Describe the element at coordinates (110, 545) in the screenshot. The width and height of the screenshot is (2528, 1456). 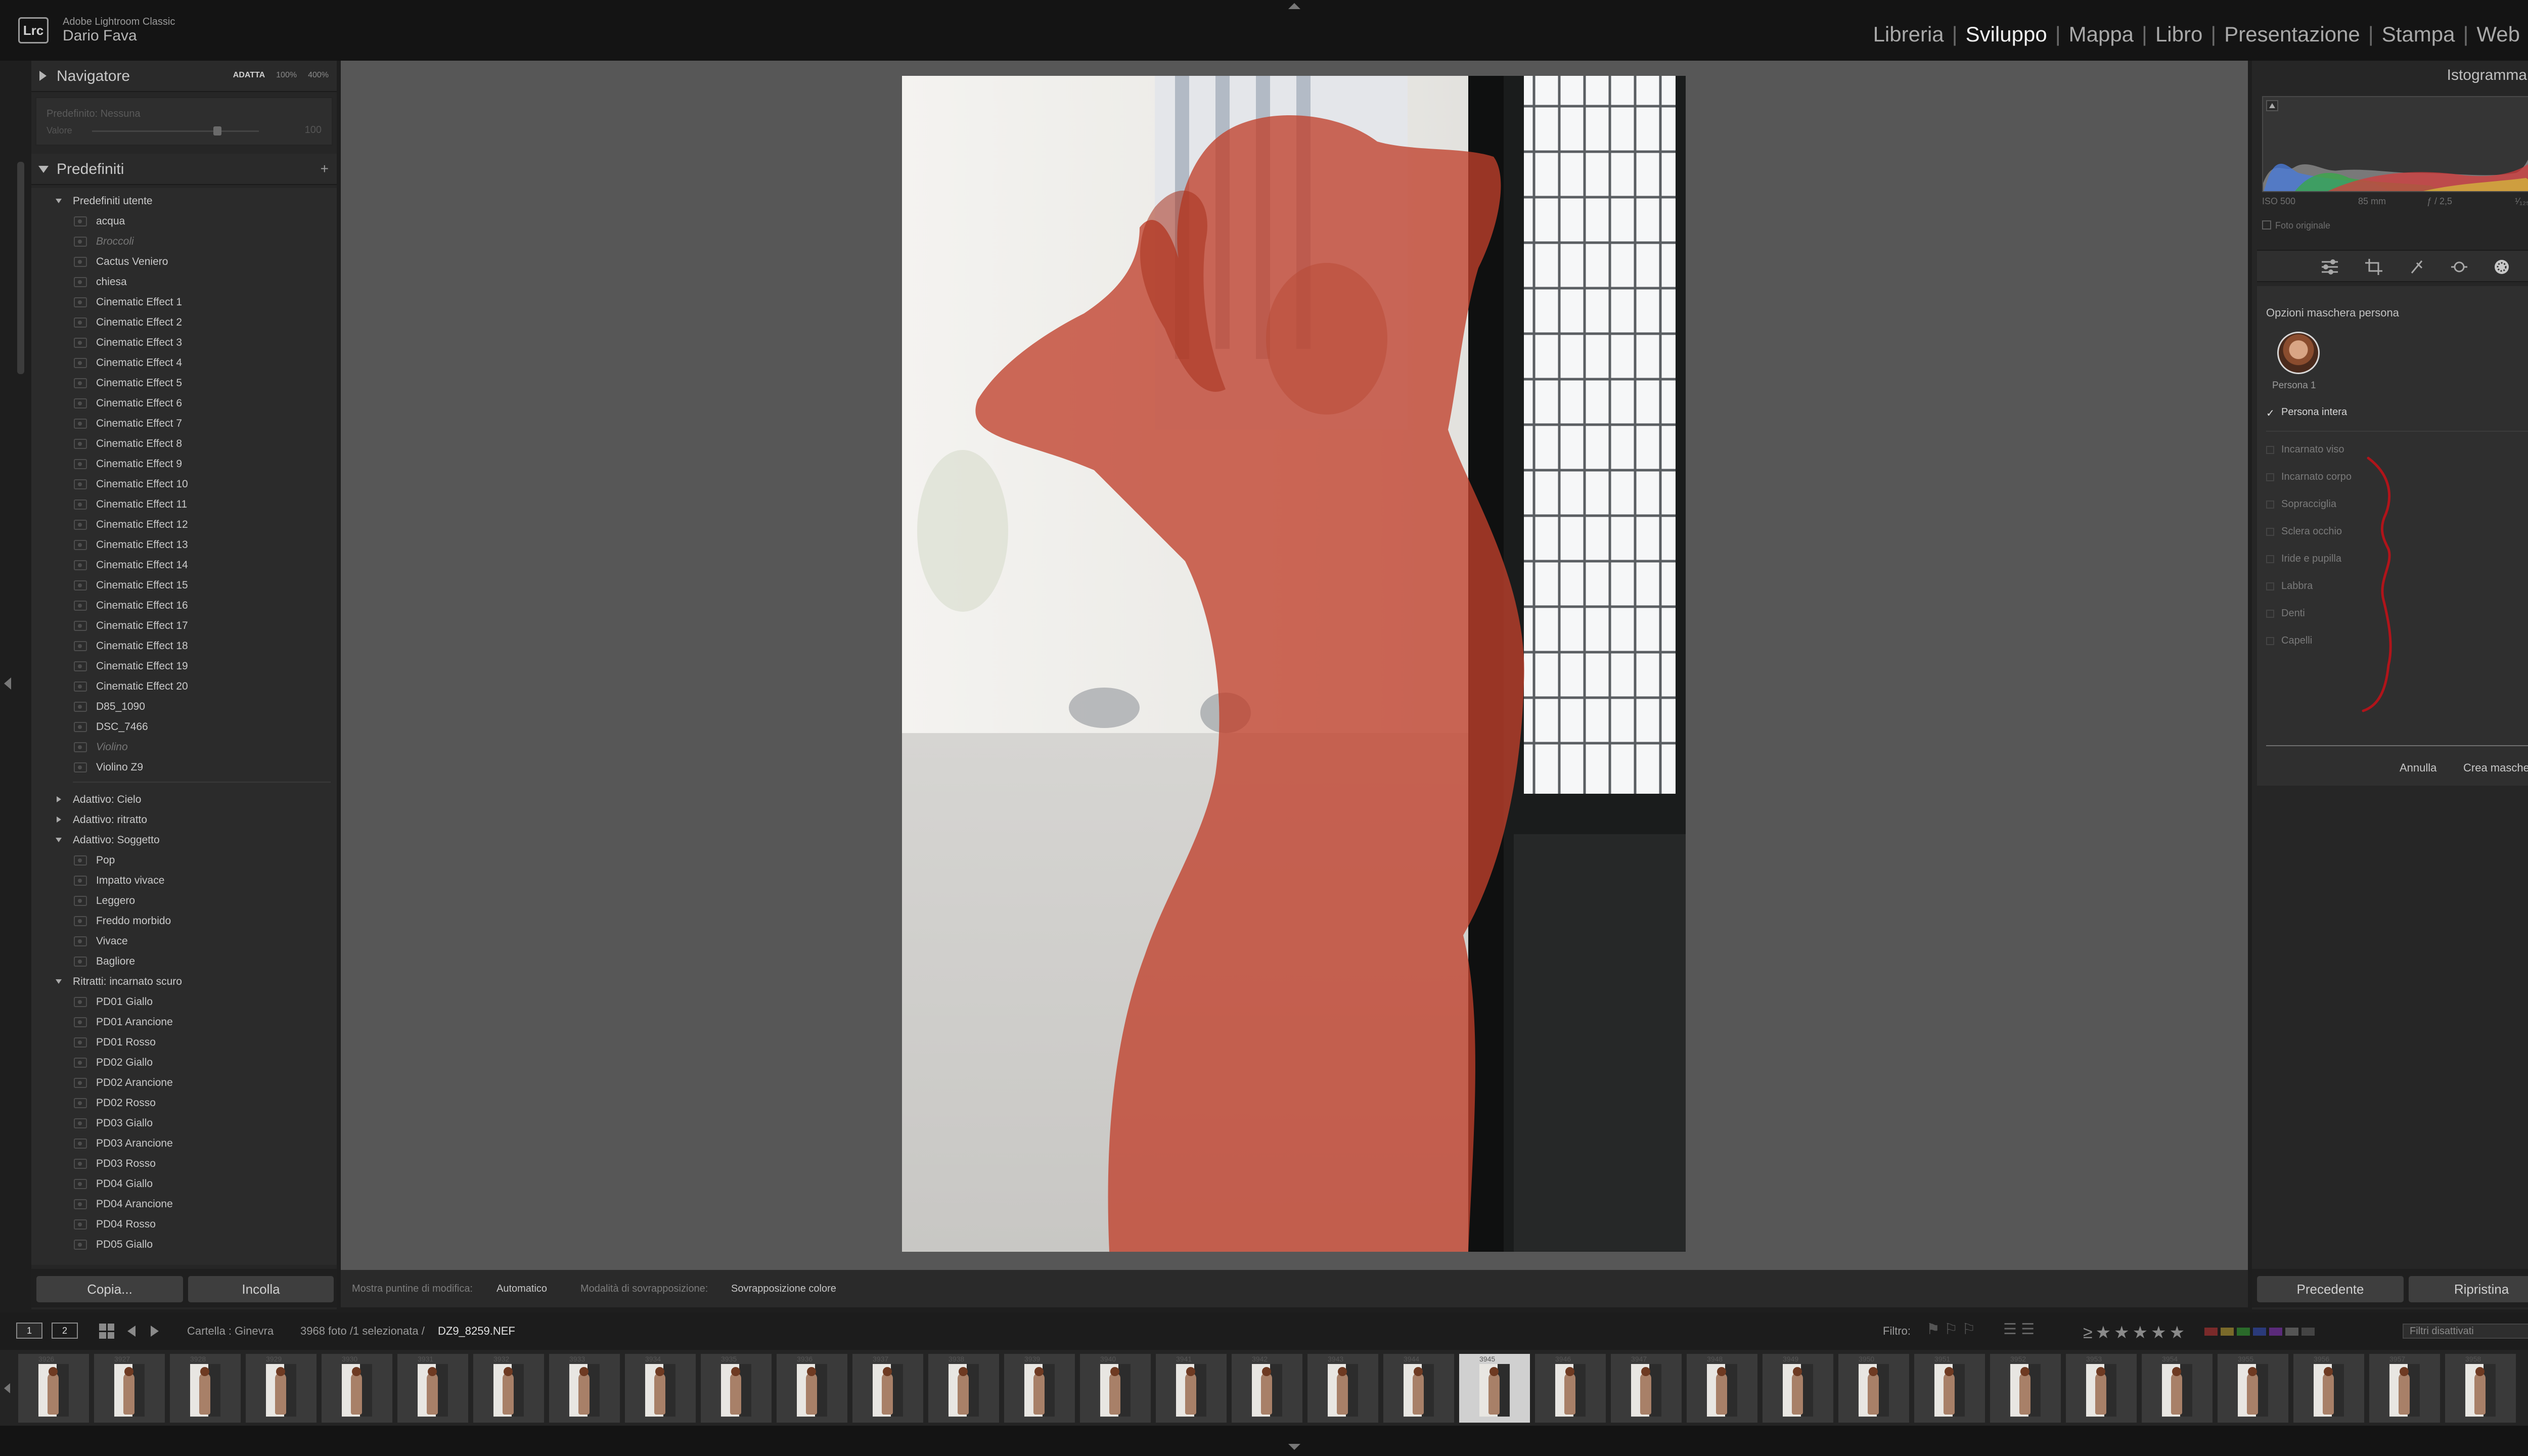
I see `preset-item: Cinematic Effect 13` at that location.